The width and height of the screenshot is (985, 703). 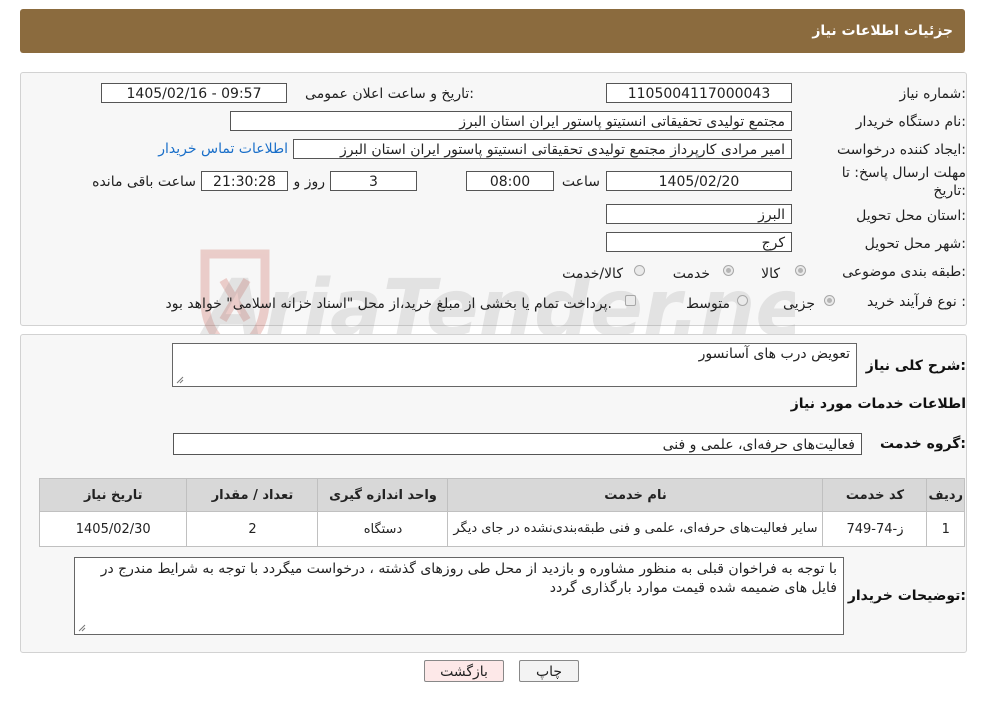 What do you see at coordinates (691, 274) in the screenshot?
I see `category-option-service: خدمت` at bounding box center [691, 274].